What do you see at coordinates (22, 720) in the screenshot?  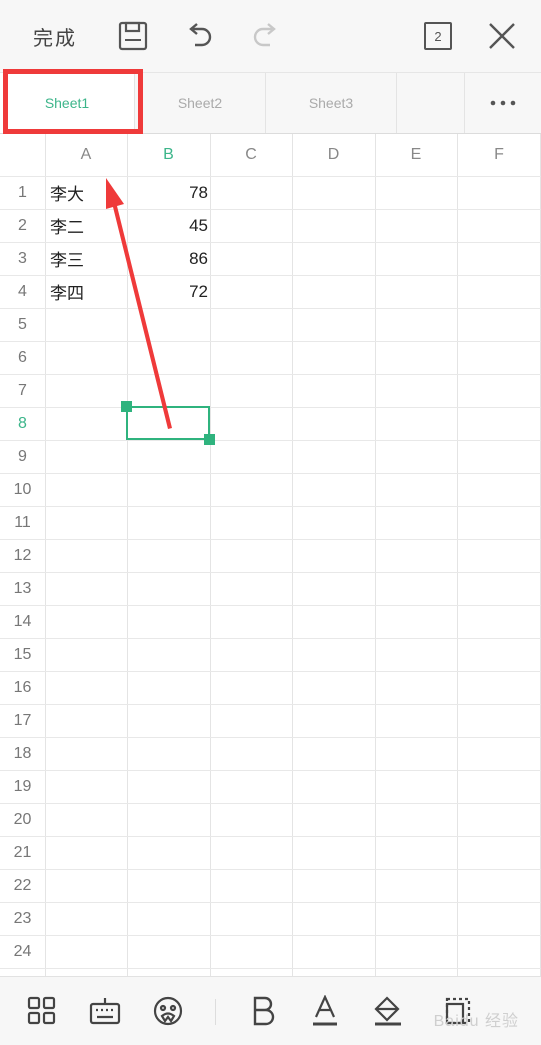 I see `row-header-17: 17` at bounding box center [22, 720].